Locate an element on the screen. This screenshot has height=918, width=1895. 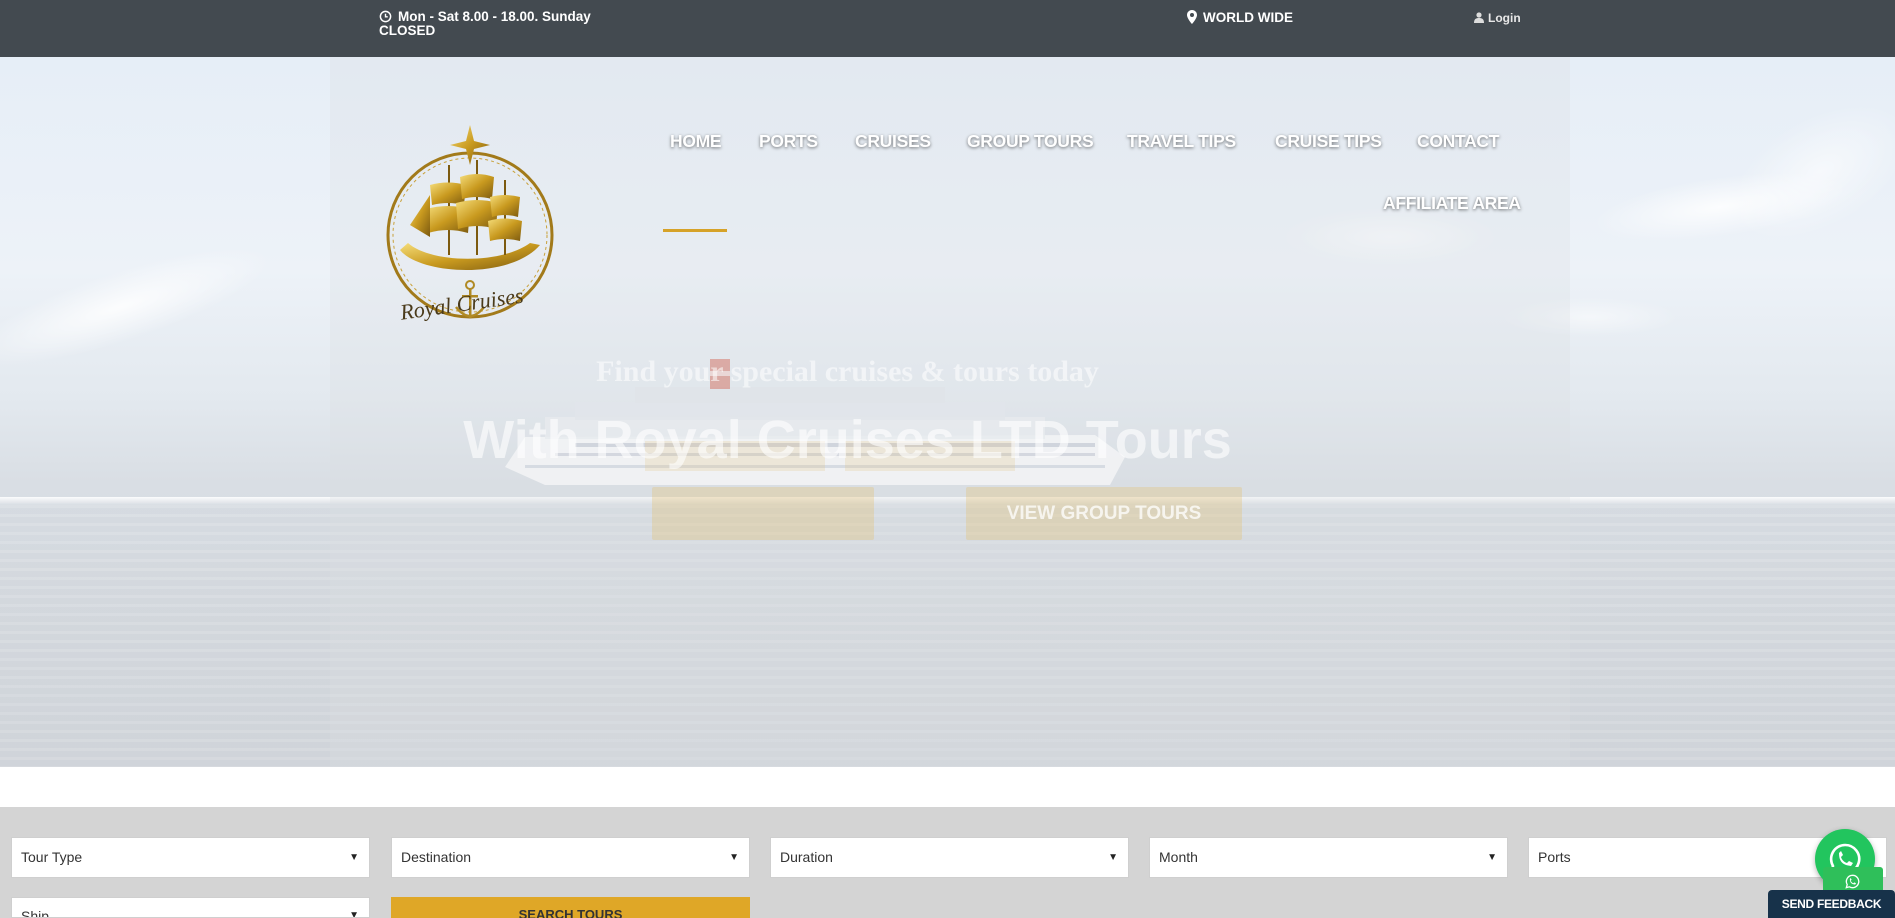
whatsapp-icon is located at coordinates (1852, 881).